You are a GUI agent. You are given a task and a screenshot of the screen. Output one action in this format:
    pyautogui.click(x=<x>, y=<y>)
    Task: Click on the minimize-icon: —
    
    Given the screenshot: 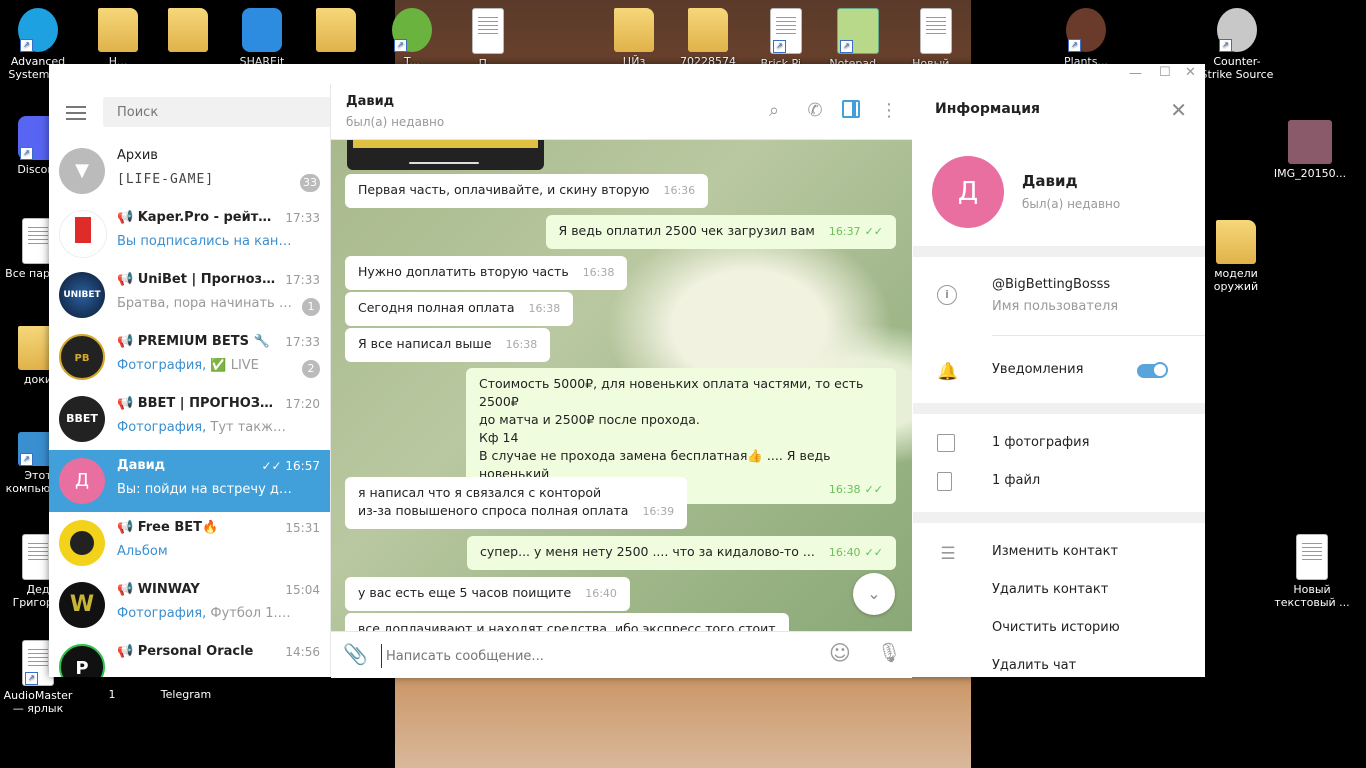 What is the action you would take?
    pyautogui.click(x=1135, y=73)
    